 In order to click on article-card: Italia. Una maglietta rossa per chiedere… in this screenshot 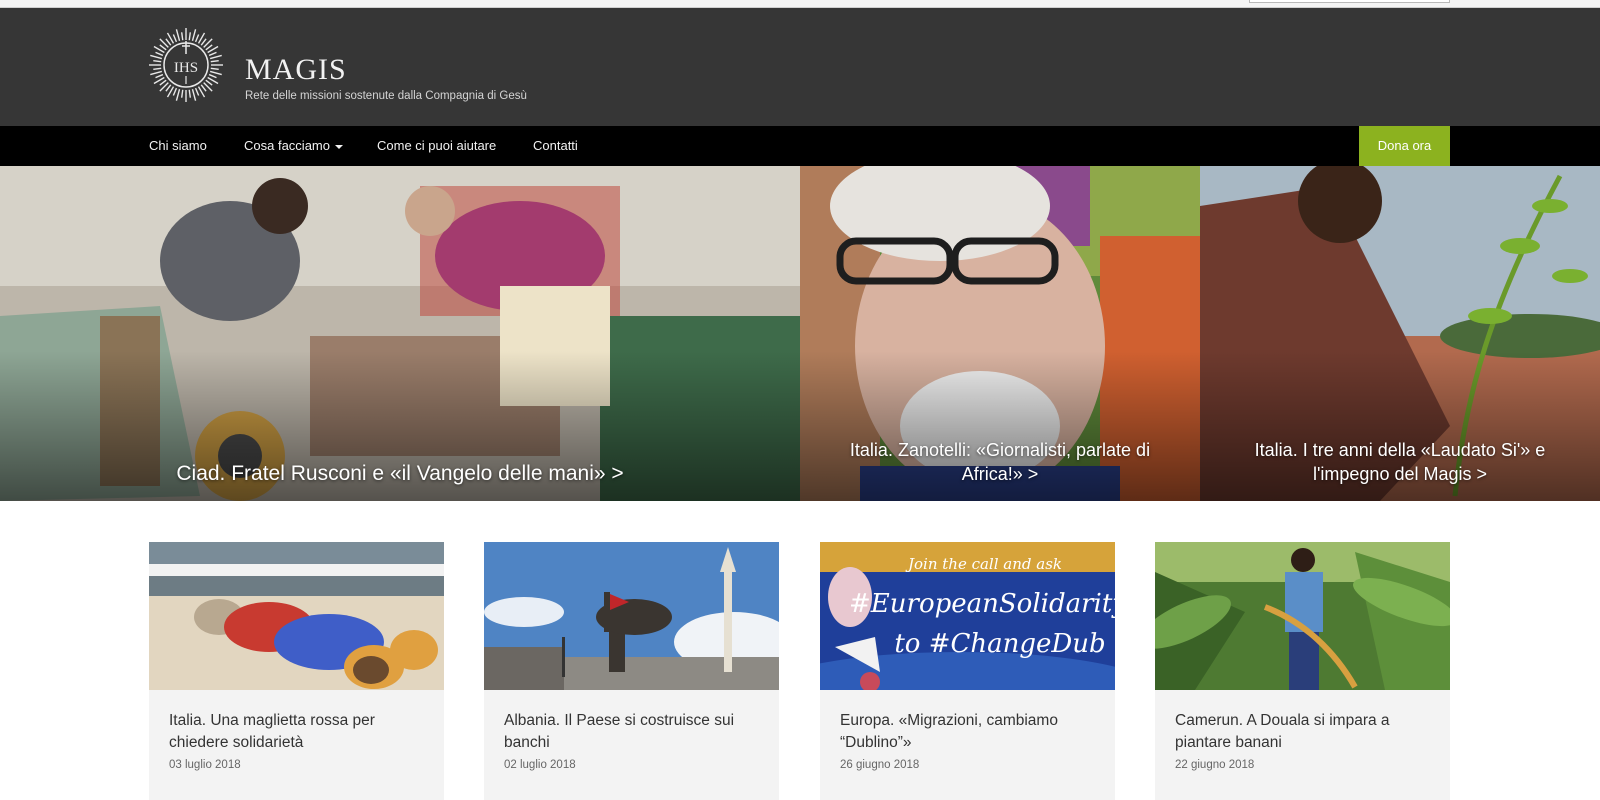, I will do `click(296, 671)`.